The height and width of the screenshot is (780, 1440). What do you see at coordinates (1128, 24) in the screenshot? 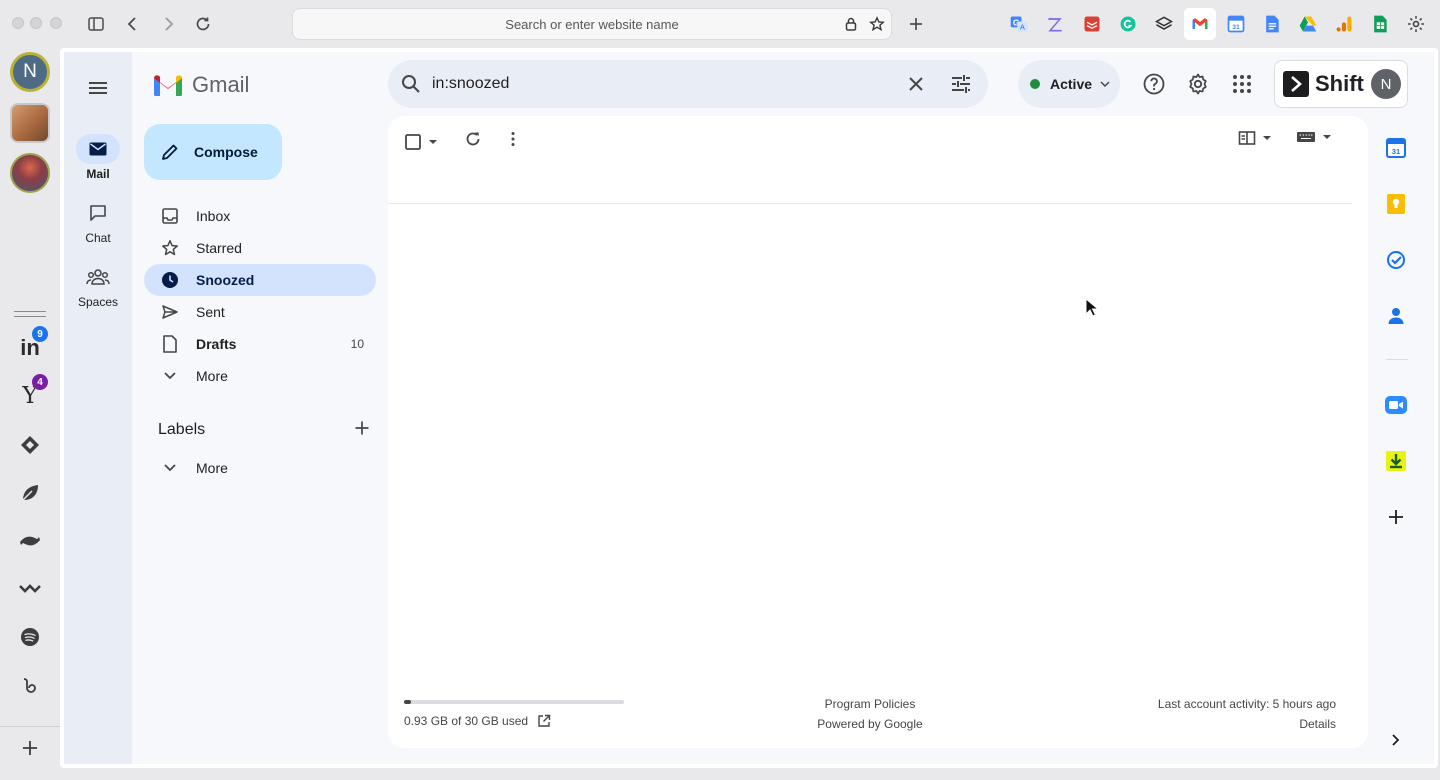
I see `grammarly-icon` at bounding box center [1128, 24].